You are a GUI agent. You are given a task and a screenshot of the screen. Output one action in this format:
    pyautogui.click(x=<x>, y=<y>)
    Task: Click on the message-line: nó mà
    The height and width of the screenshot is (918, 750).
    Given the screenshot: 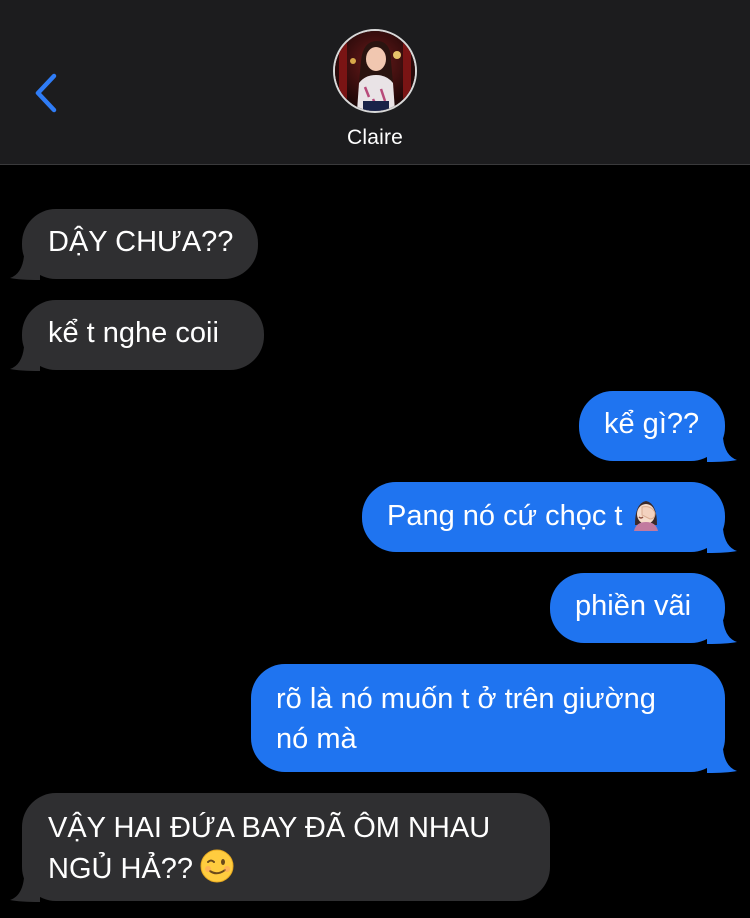 What is the action you would take?
    pyautogui.click(x=316, y=739)
    